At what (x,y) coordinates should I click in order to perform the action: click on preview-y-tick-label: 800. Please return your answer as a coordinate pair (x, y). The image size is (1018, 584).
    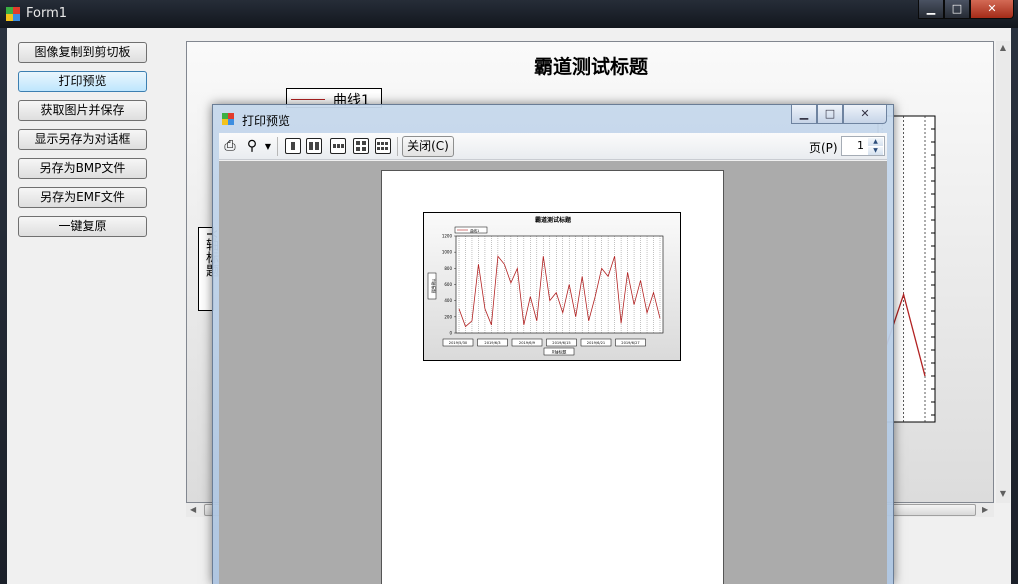
    Looking at the image, I should click on (448, 268).